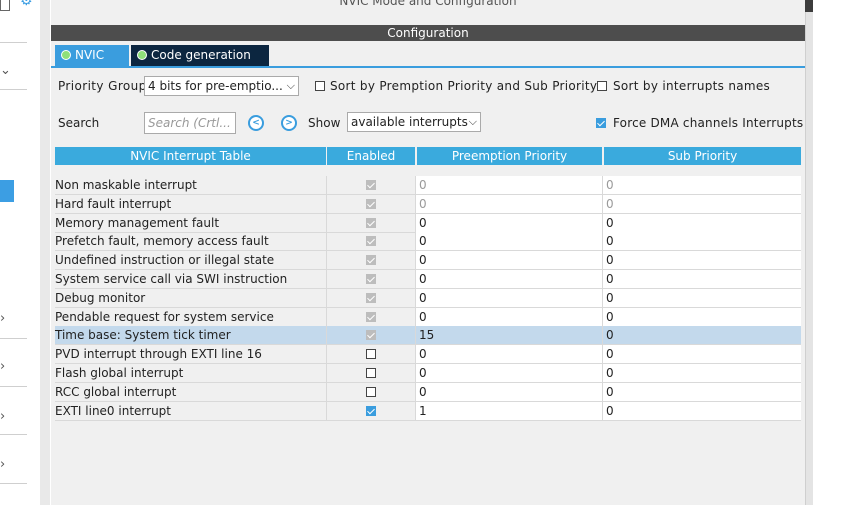 The height and width of the screenshot is (505, 850). I want to click on column-header-enabled: Enabled, so click(371, 156).